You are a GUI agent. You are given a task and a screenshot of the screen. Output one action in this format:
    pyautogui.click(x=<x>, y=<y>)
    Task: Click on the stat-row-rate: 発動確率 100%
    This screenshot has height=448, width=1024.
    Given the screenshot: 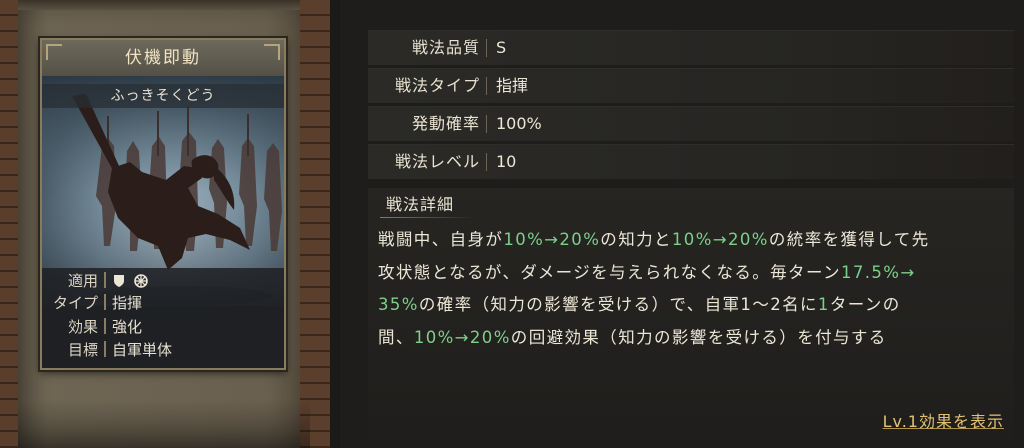 What is the action you would take?
    pyautogui.click(x=691, y=123)
    